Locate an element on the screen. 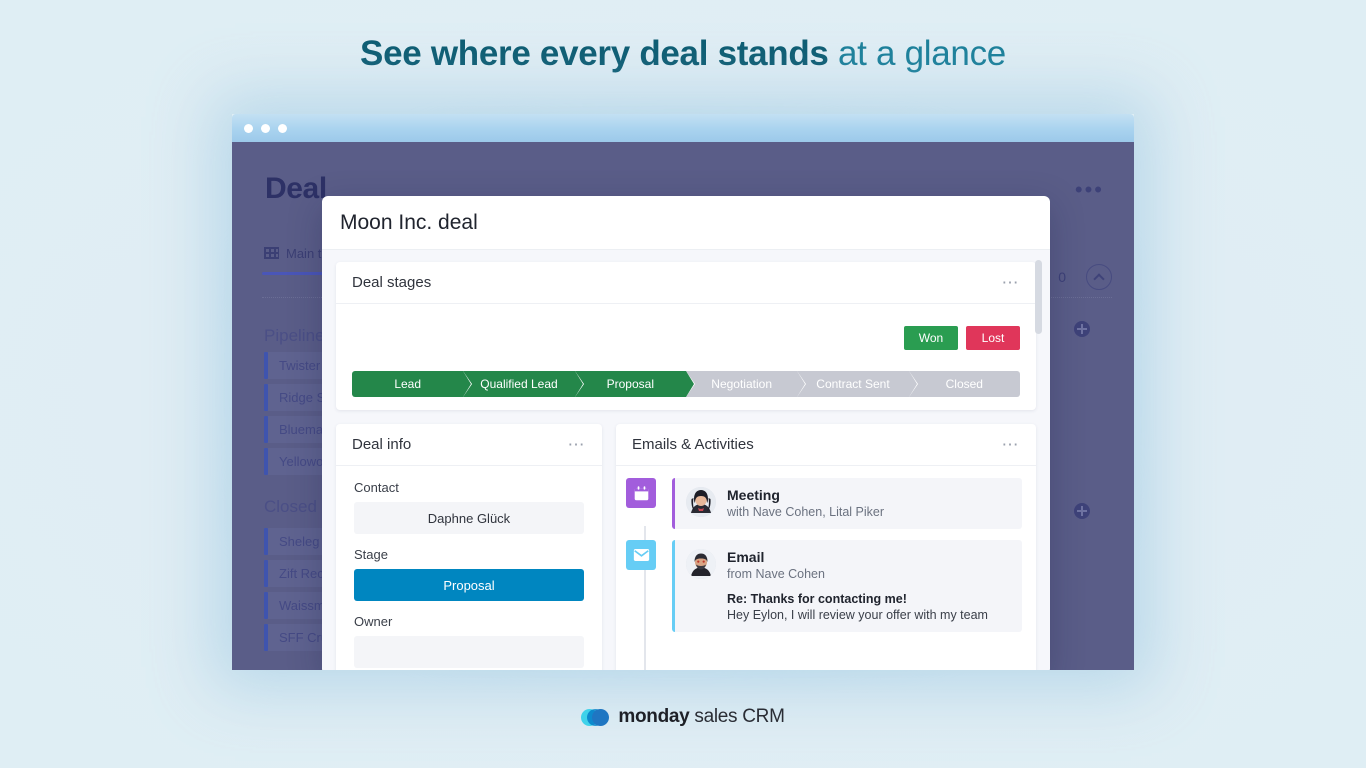 Image resolution: width=1366 pixels, height=768 pixels. row-label: Twister is located at coordinates (300, 365).